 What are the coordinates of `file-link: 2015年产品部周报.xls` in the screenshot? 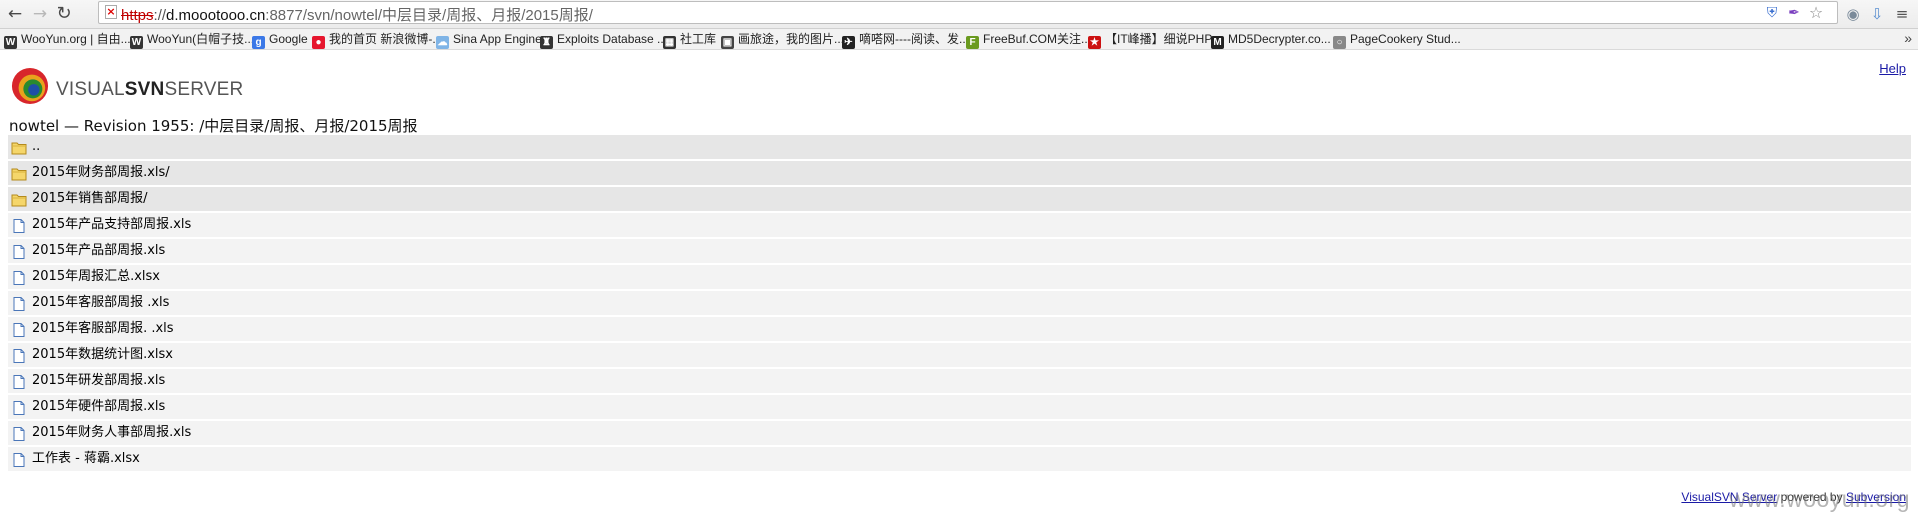 It's located at (98, 251).